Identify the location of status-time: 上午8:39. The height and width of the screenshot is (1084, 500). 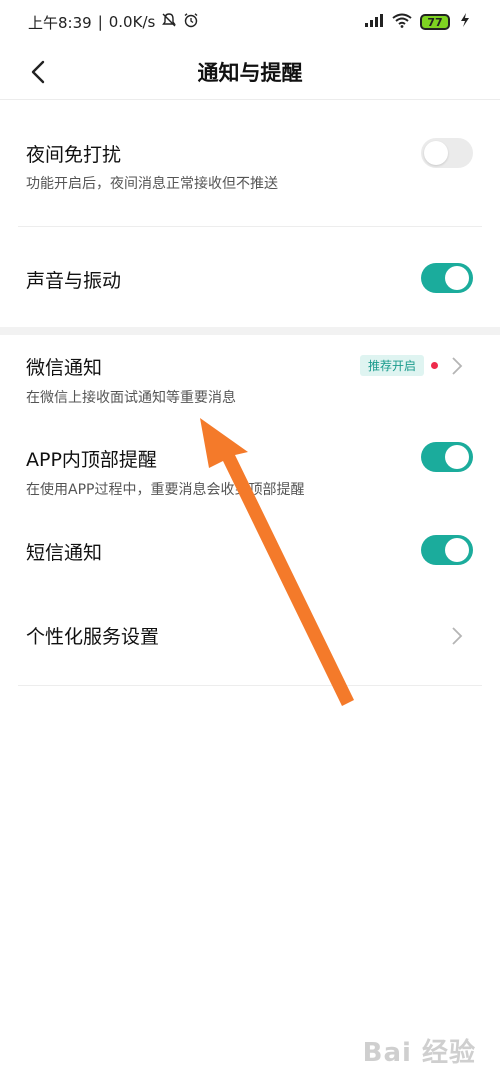
(60, 22).